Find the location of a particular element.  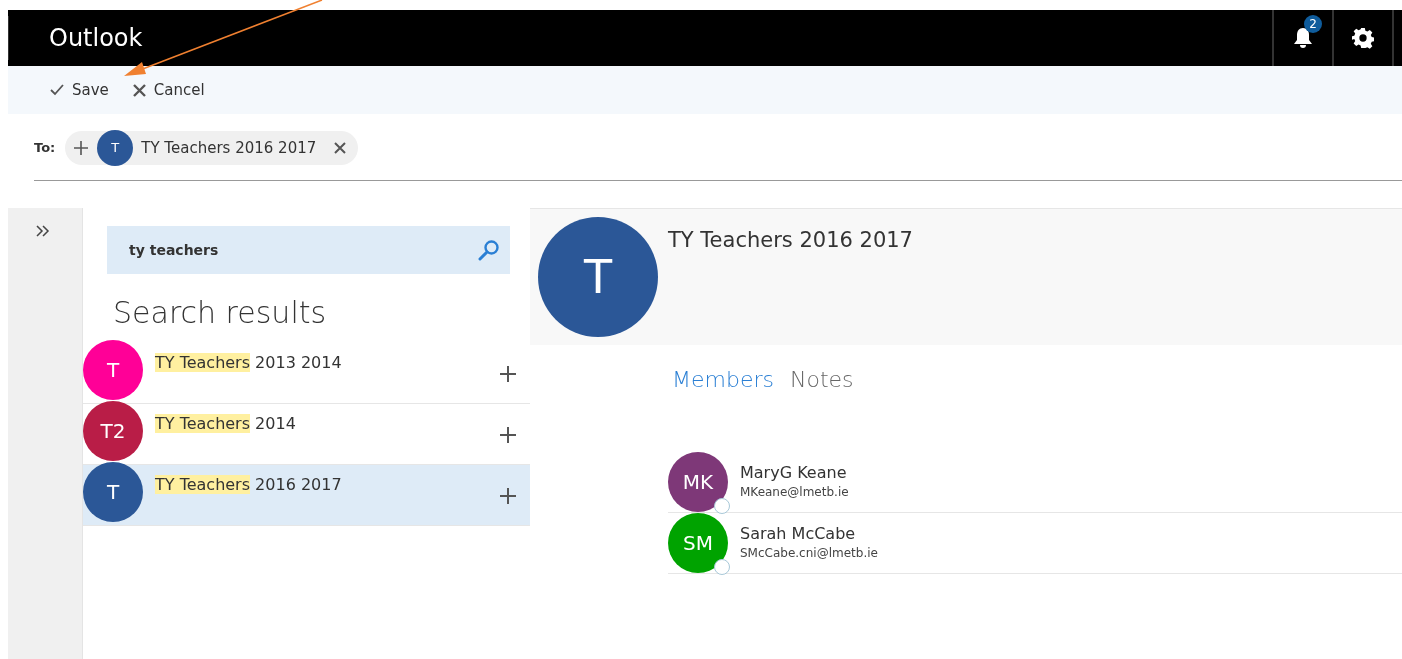

avatar: T2 is located at coordinates (113, 431).